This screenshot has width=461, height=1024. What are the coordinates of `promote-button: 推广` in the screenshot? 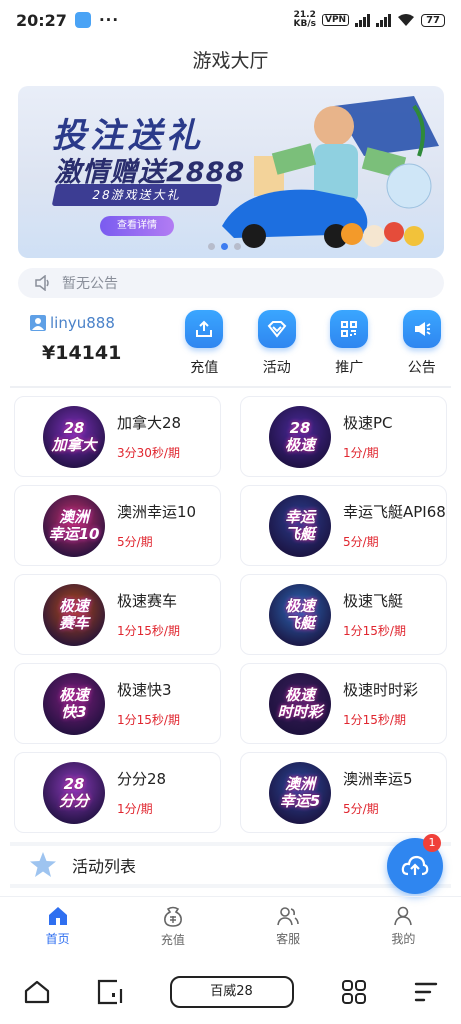 It's located at (349, 343).